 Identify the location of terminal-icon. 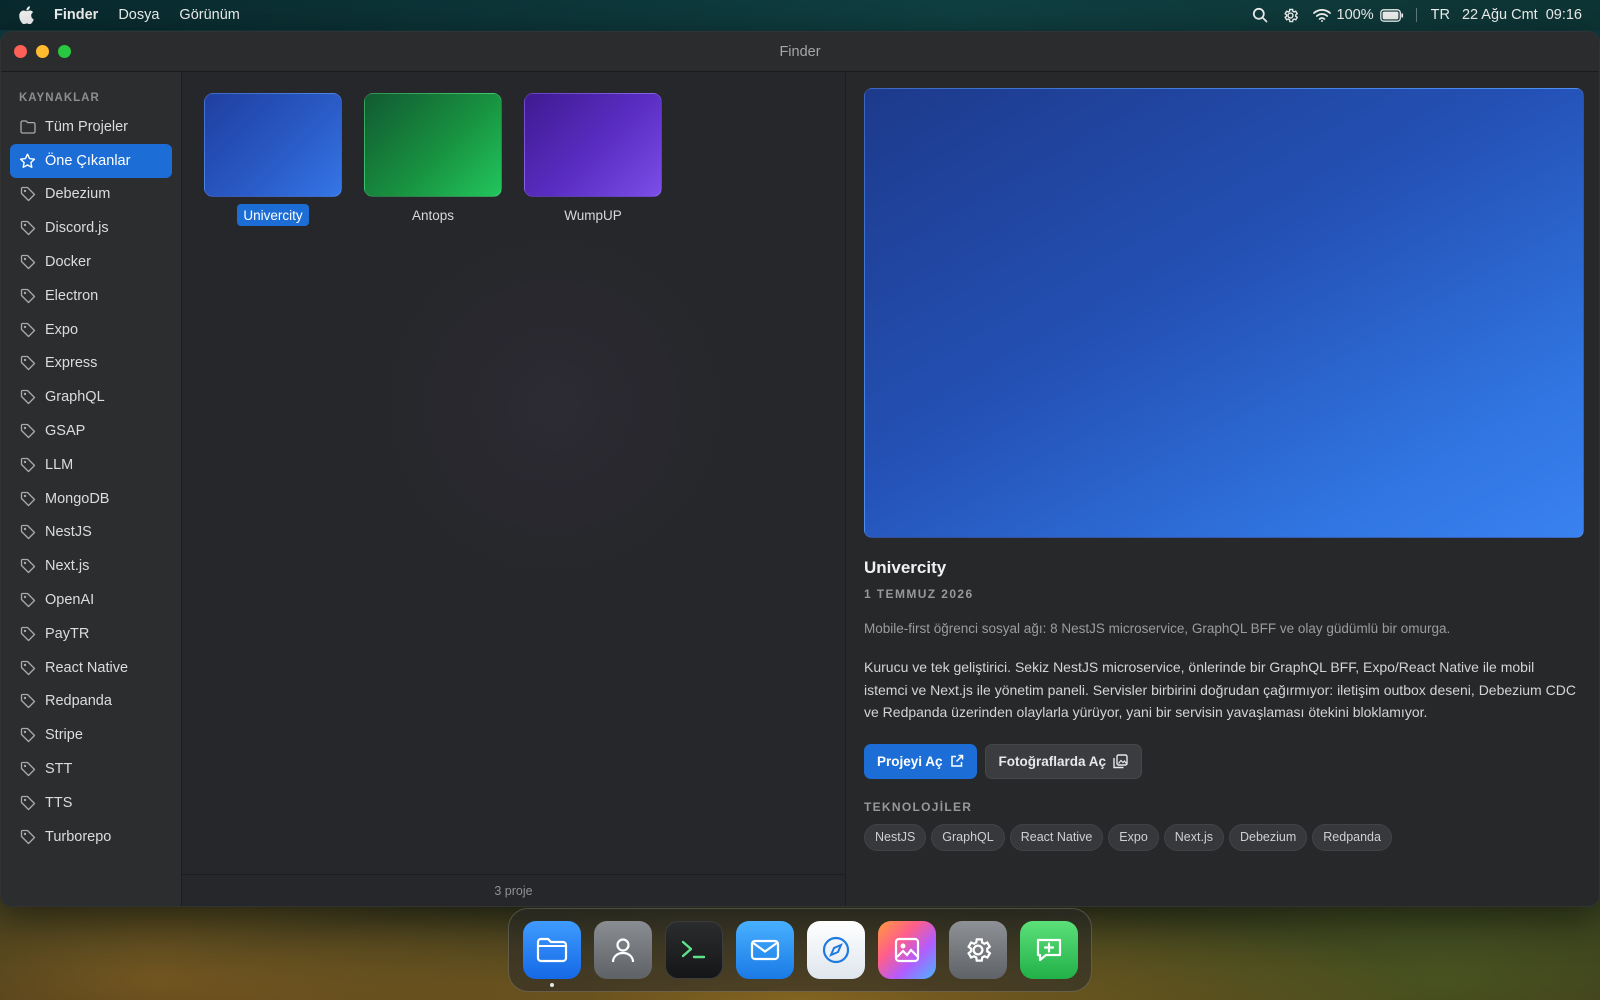
(694, 950).